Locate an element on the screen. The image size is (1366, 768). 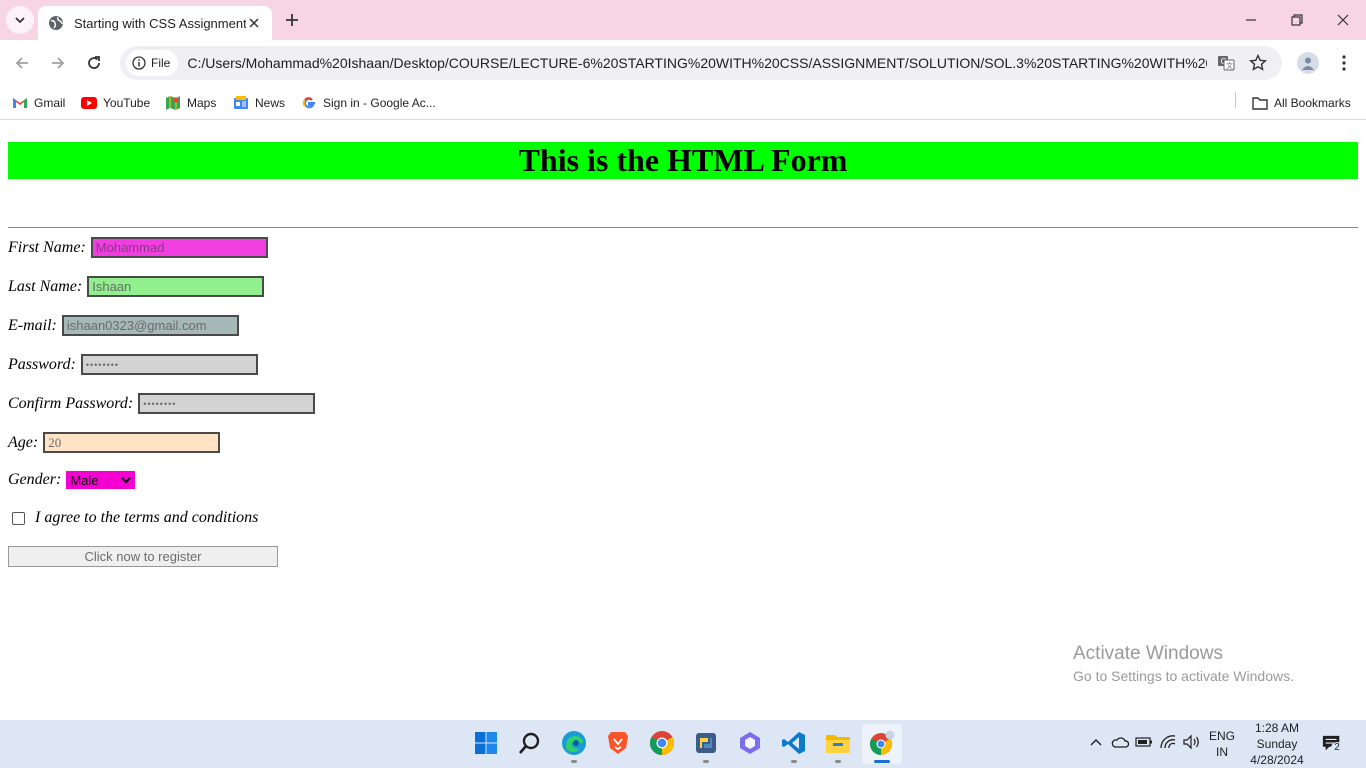
taskbar-chrome-active is located at coordinates (882, 745).